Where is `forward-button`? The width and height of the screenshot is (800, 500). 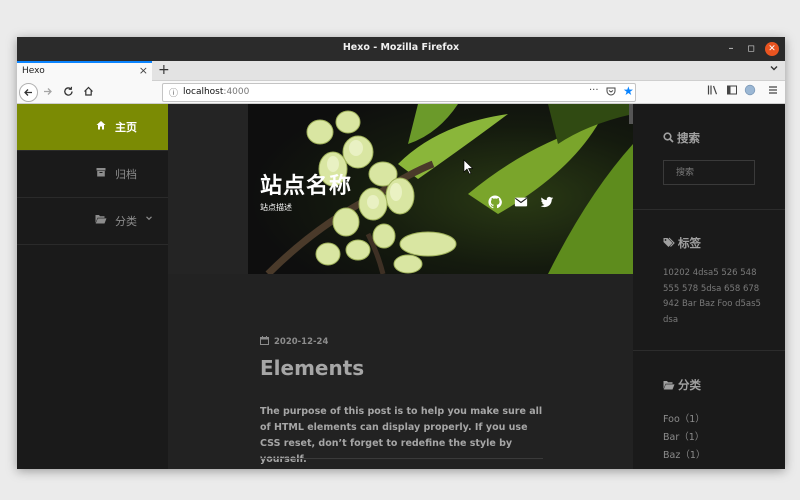
forward-button is located at coordinates (48, 92).